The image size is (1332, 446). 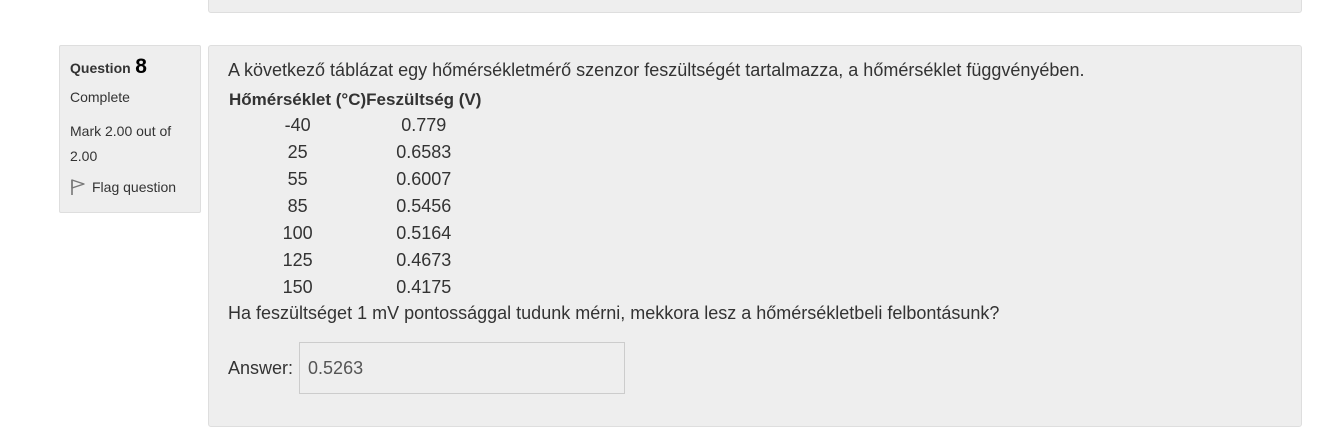 I want to click on question-number: Question 8, so click(x=130, y=67).